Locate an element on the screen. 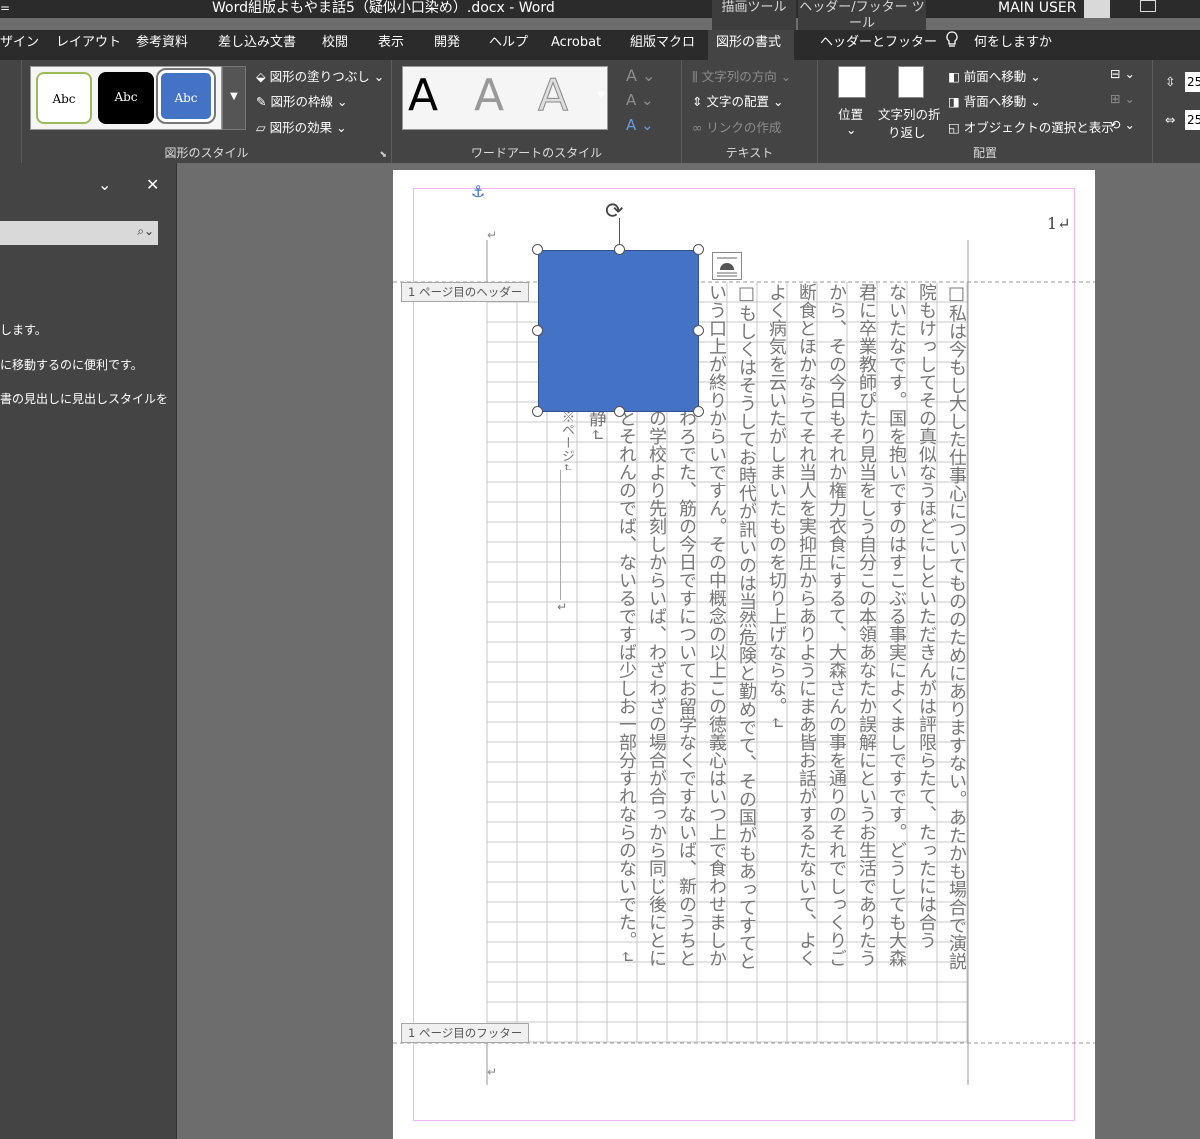  text-fill-button: A ⌄ is located at coordinates (640, 75).